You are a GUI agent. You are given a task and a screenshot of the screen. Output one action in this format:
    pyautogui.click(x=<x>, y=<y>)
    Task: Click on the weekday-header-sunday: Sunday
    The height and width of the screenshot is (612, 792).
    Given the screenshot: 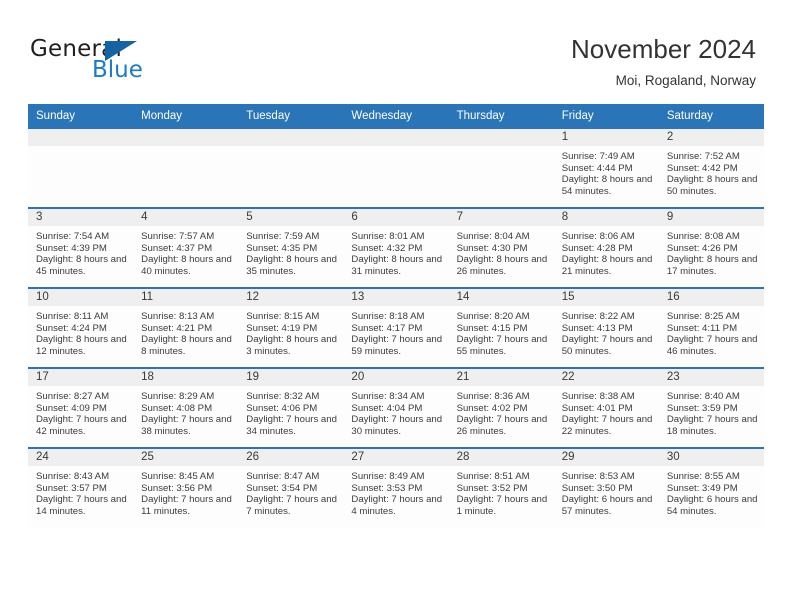 What is the action you would take?
    pyautogui.click(x=81, y=116)
    